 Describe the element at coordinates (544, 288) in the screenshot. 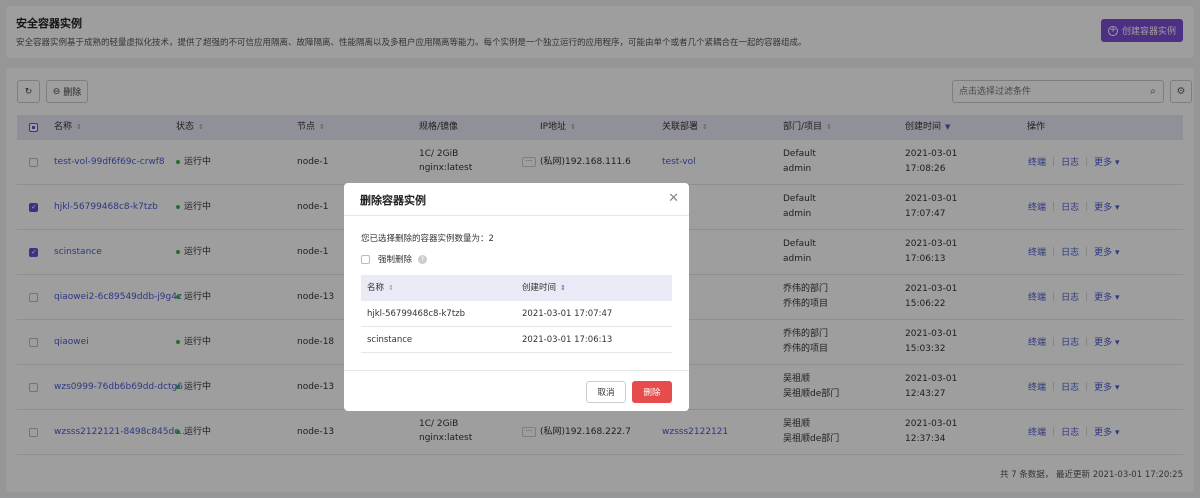

I see `dialog-col-created: 创建时间 ⇕` at that location.